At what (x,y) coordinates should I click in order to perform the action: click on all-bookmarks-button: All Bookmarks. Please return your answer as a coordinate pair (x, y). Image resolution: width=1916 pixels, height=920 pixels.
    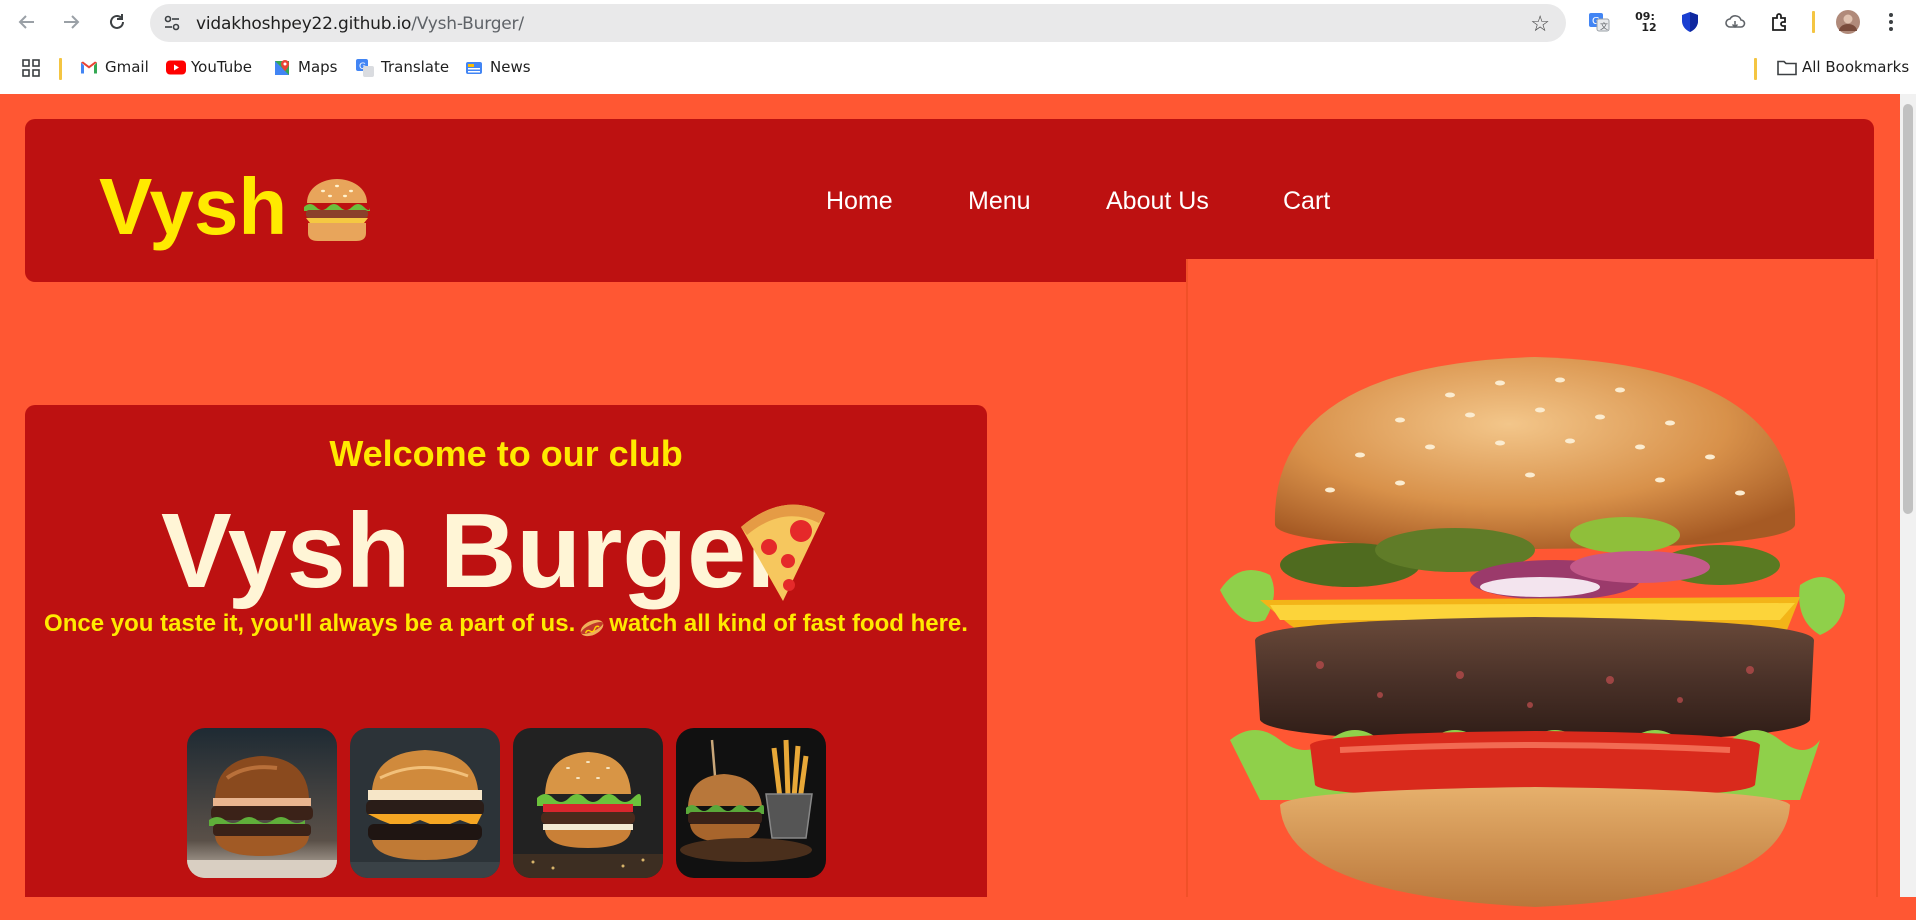
    Looking at the image, I should click on (1843, 67).